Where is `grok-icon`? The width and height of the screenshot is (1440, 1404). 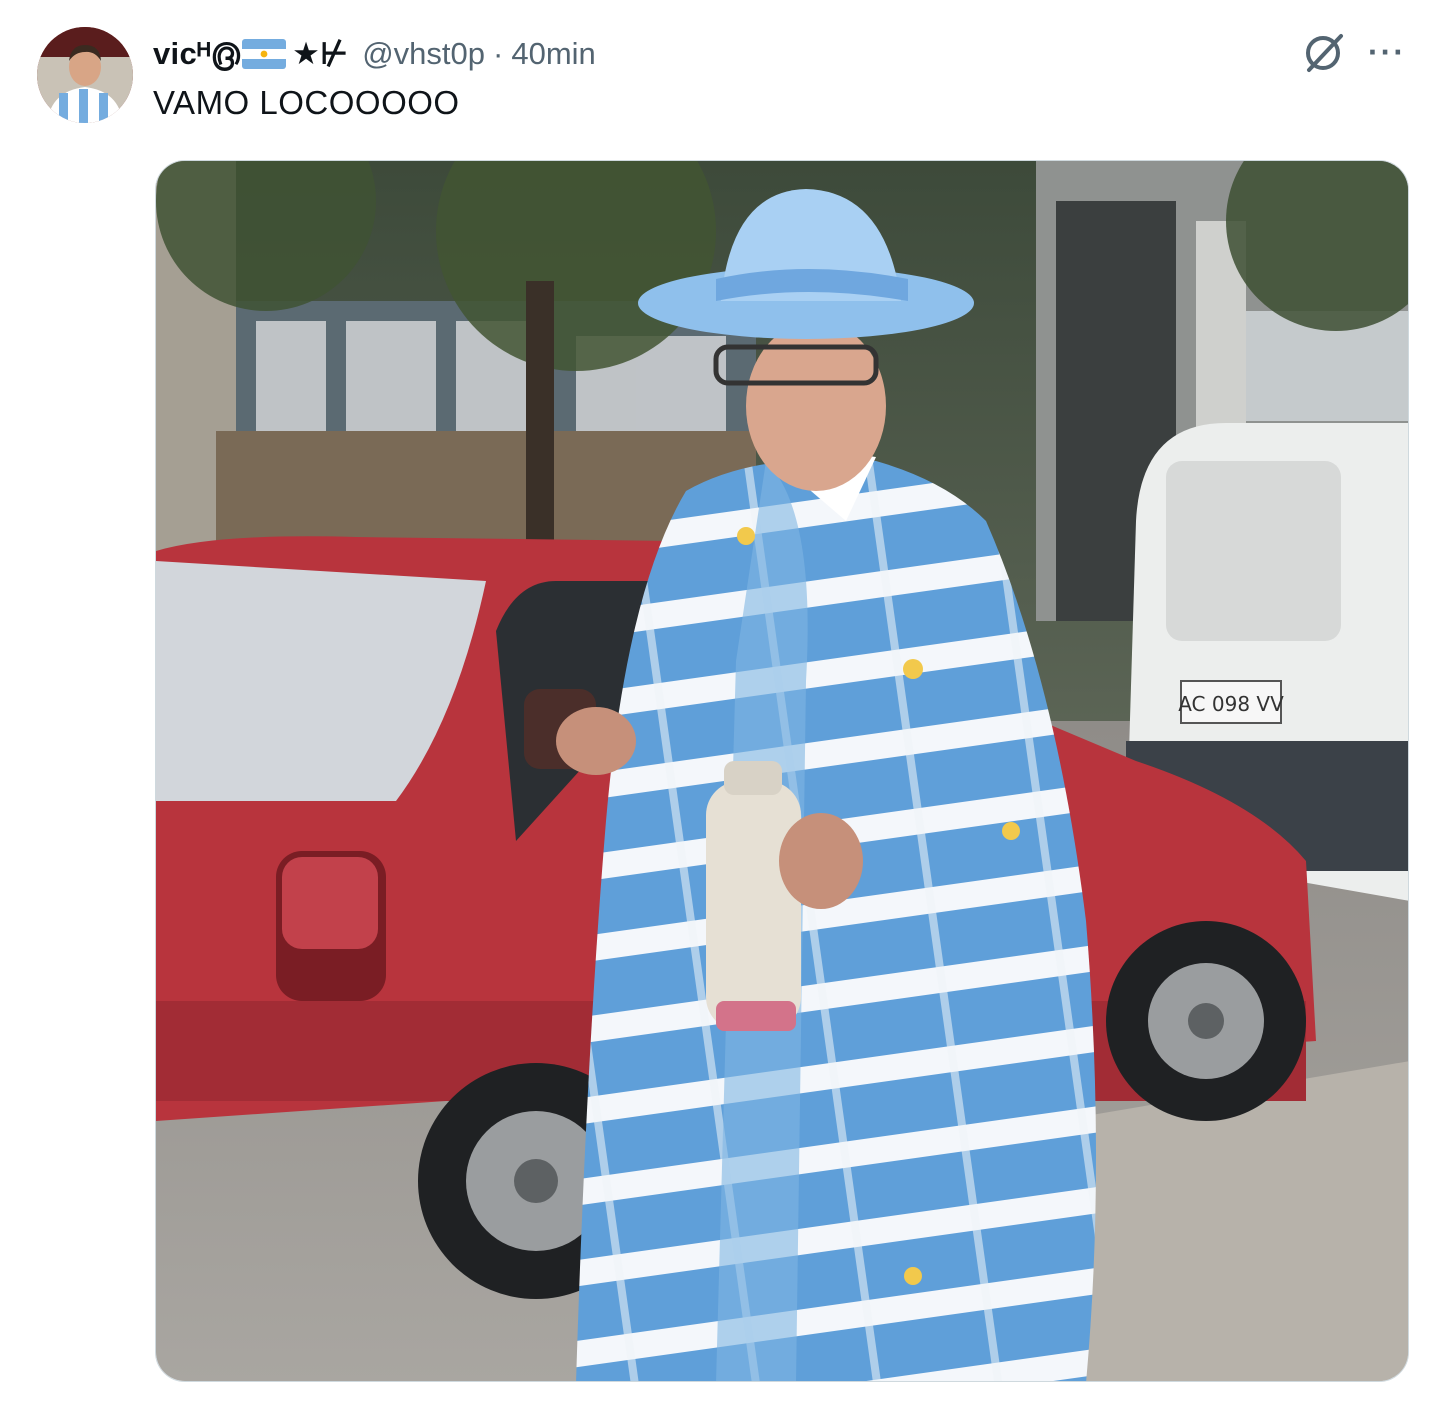
grok-icon is located at coordinates (1324, 53).